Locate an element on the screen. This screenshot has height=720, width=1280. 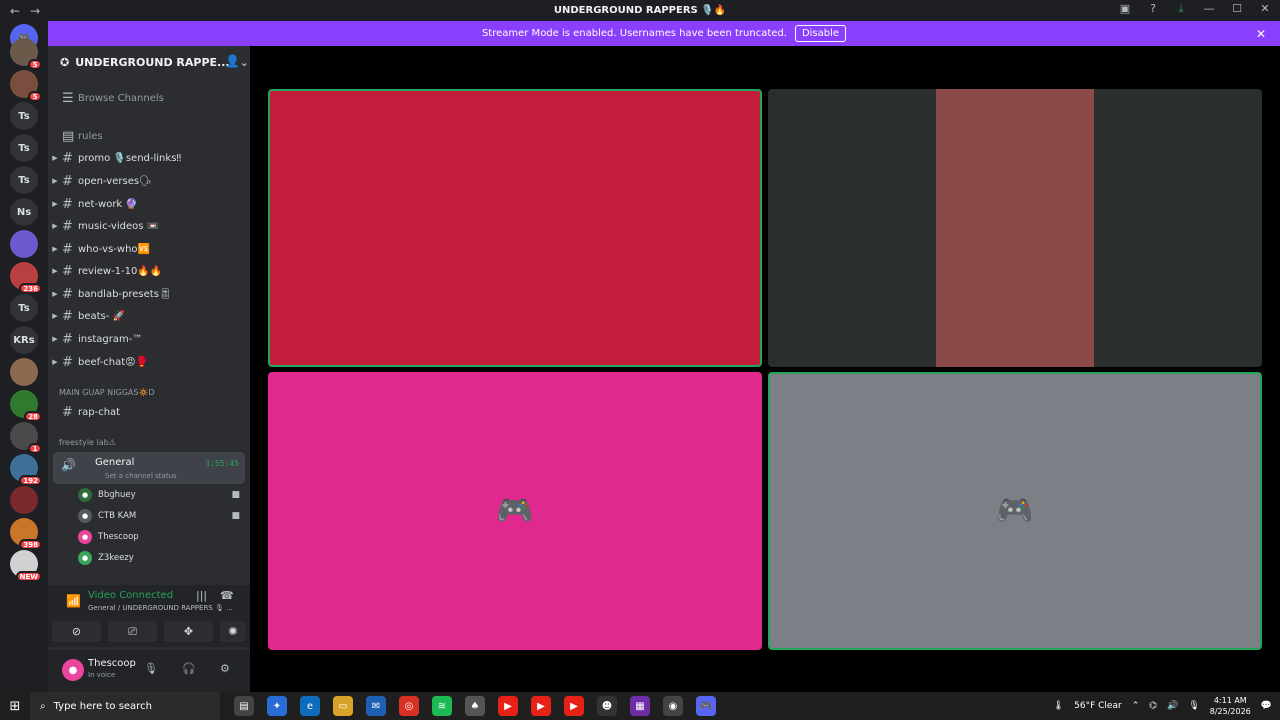
server-header: ✪ UNDERGROUND RAPPE... ⌄ 👤 is located at coordinates (149, 62).